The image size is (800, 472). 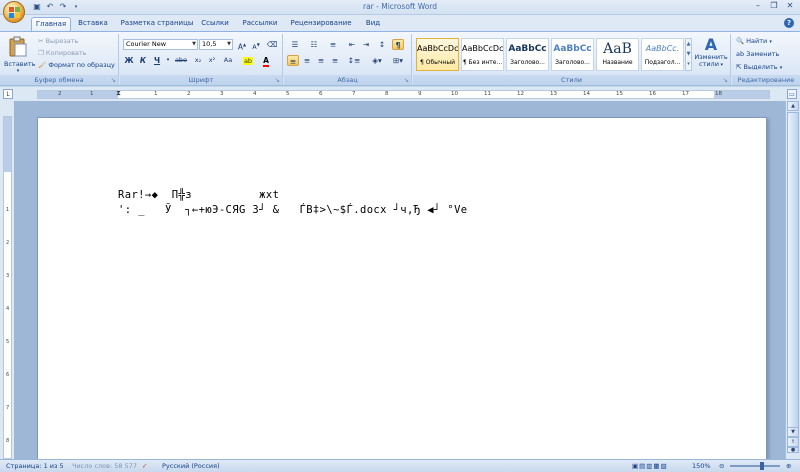 What do you see at coordinates (382, 44) in the screenshot?
I see `sort-icon: ↕` at bounding box center [382, 44].